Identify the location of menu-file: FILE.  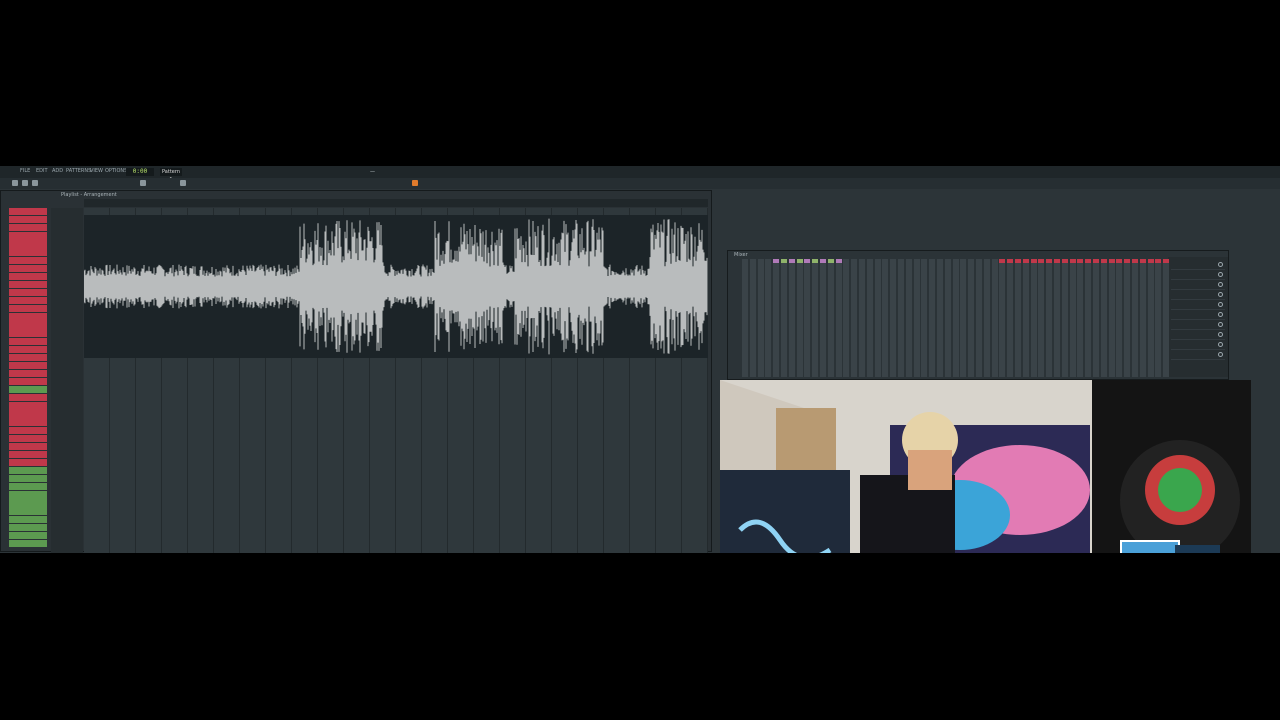
(25, 171).